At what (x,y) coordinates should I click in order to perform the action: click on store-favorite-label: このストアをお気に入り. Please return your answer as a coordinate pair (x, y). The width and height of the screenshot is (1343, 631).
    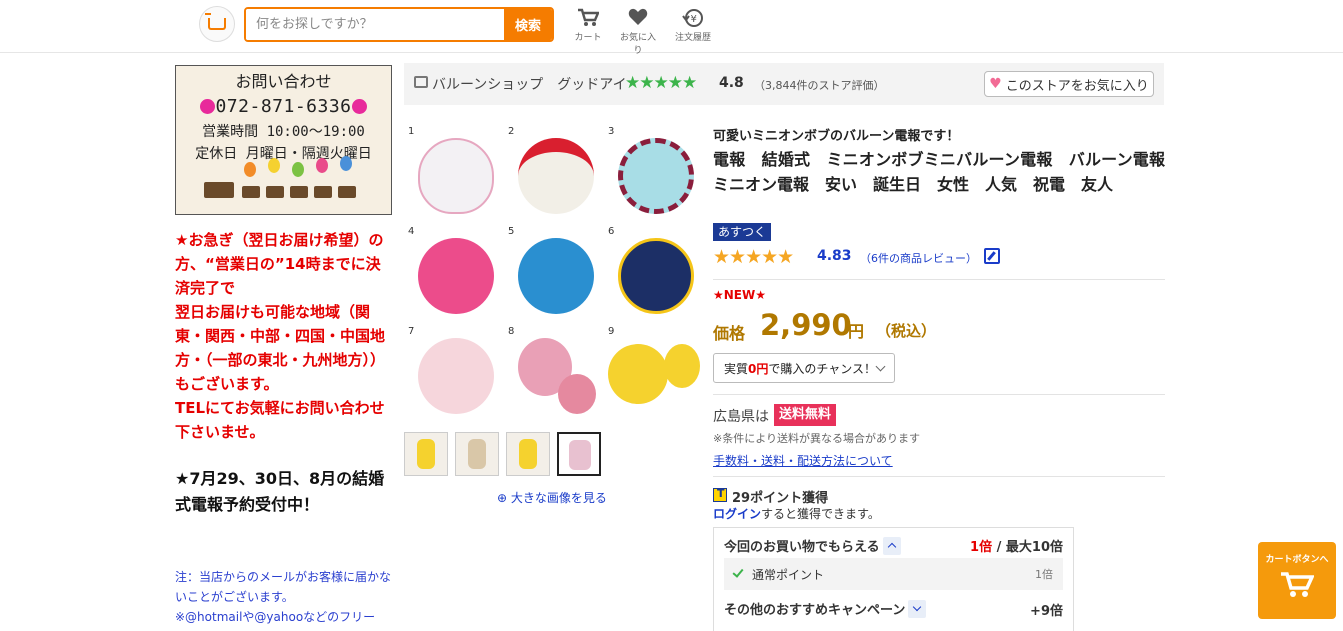
    Looking at the image, I should click on (1077, 86).